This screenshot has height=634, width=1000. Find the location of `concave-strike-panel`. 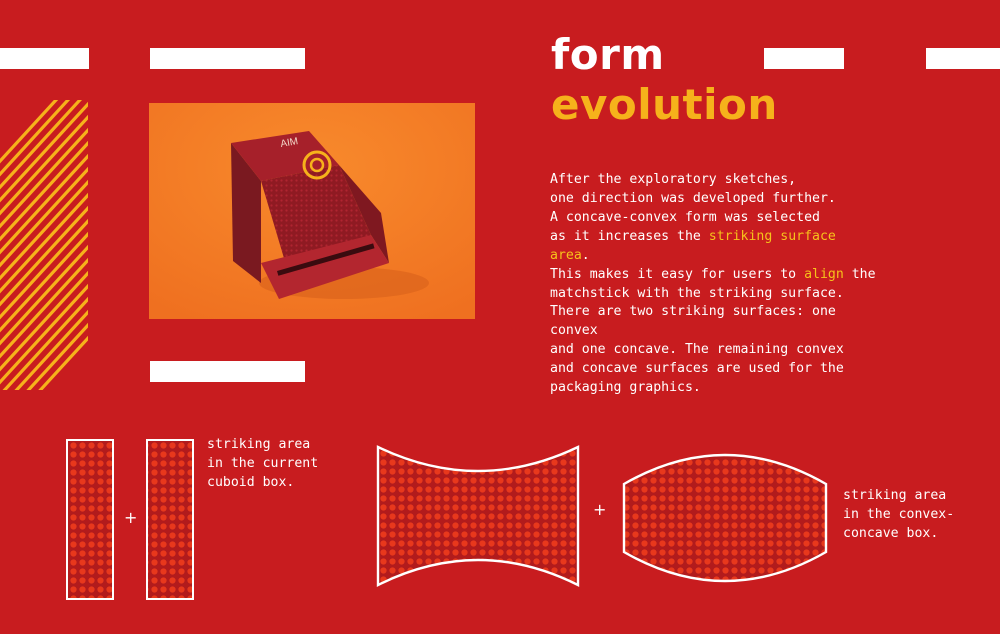

concave-strike-panel is located at coordinates (478, 516).